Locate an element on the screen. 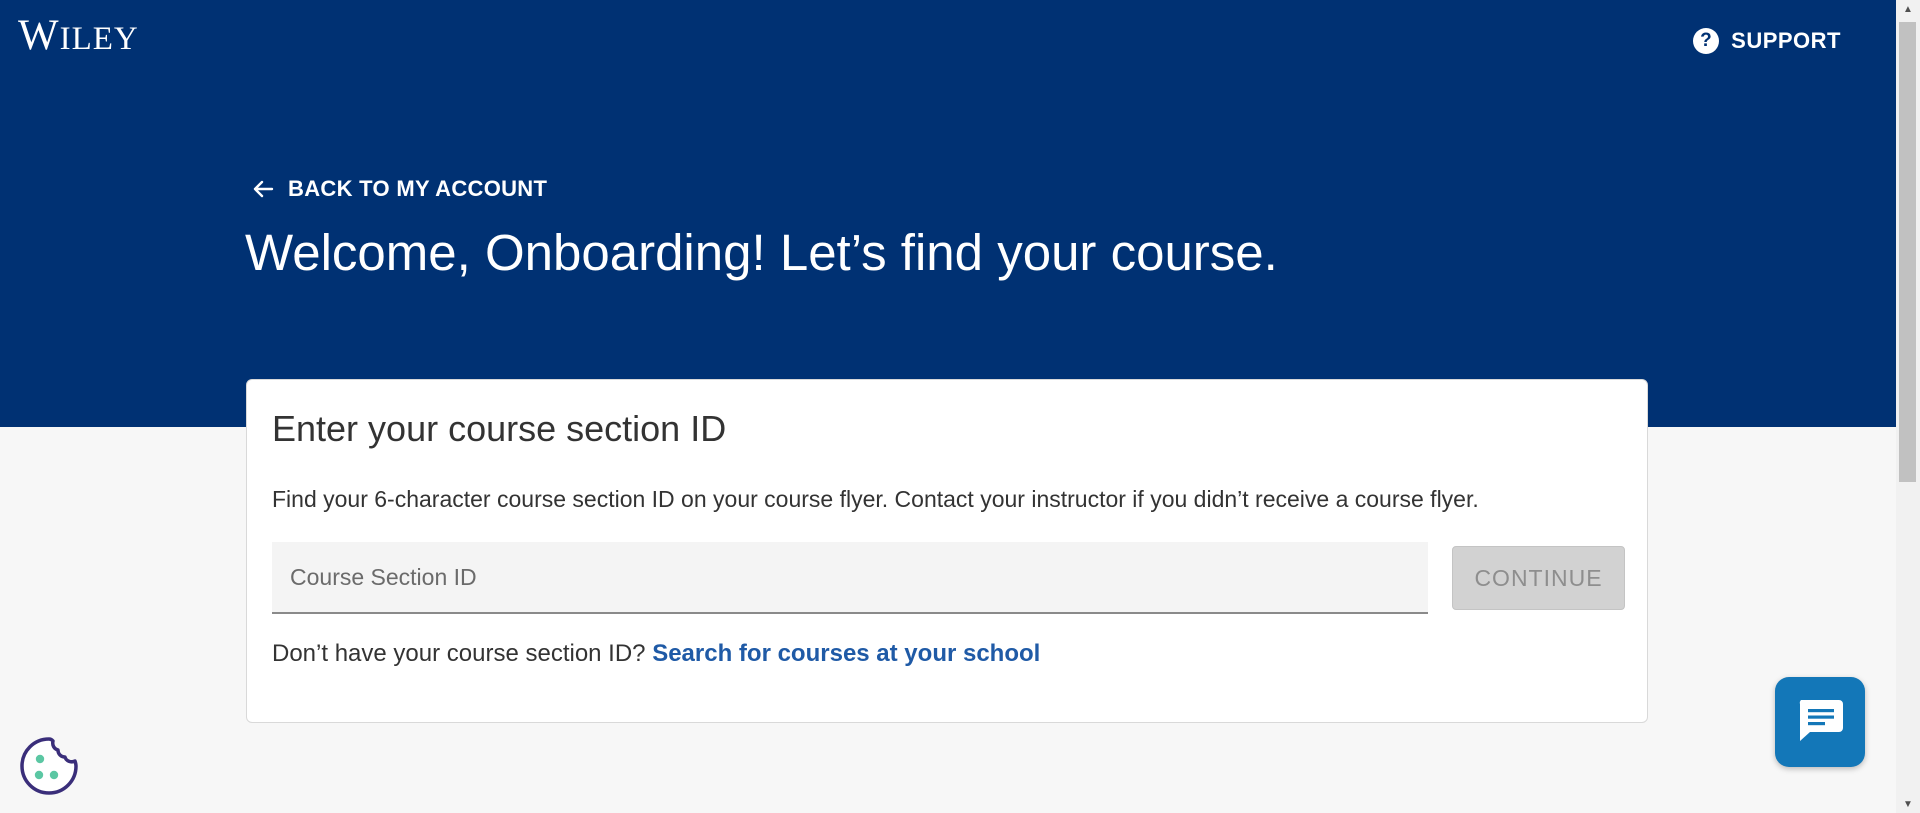  course-section-id-input is located at coordinates (850, 578).